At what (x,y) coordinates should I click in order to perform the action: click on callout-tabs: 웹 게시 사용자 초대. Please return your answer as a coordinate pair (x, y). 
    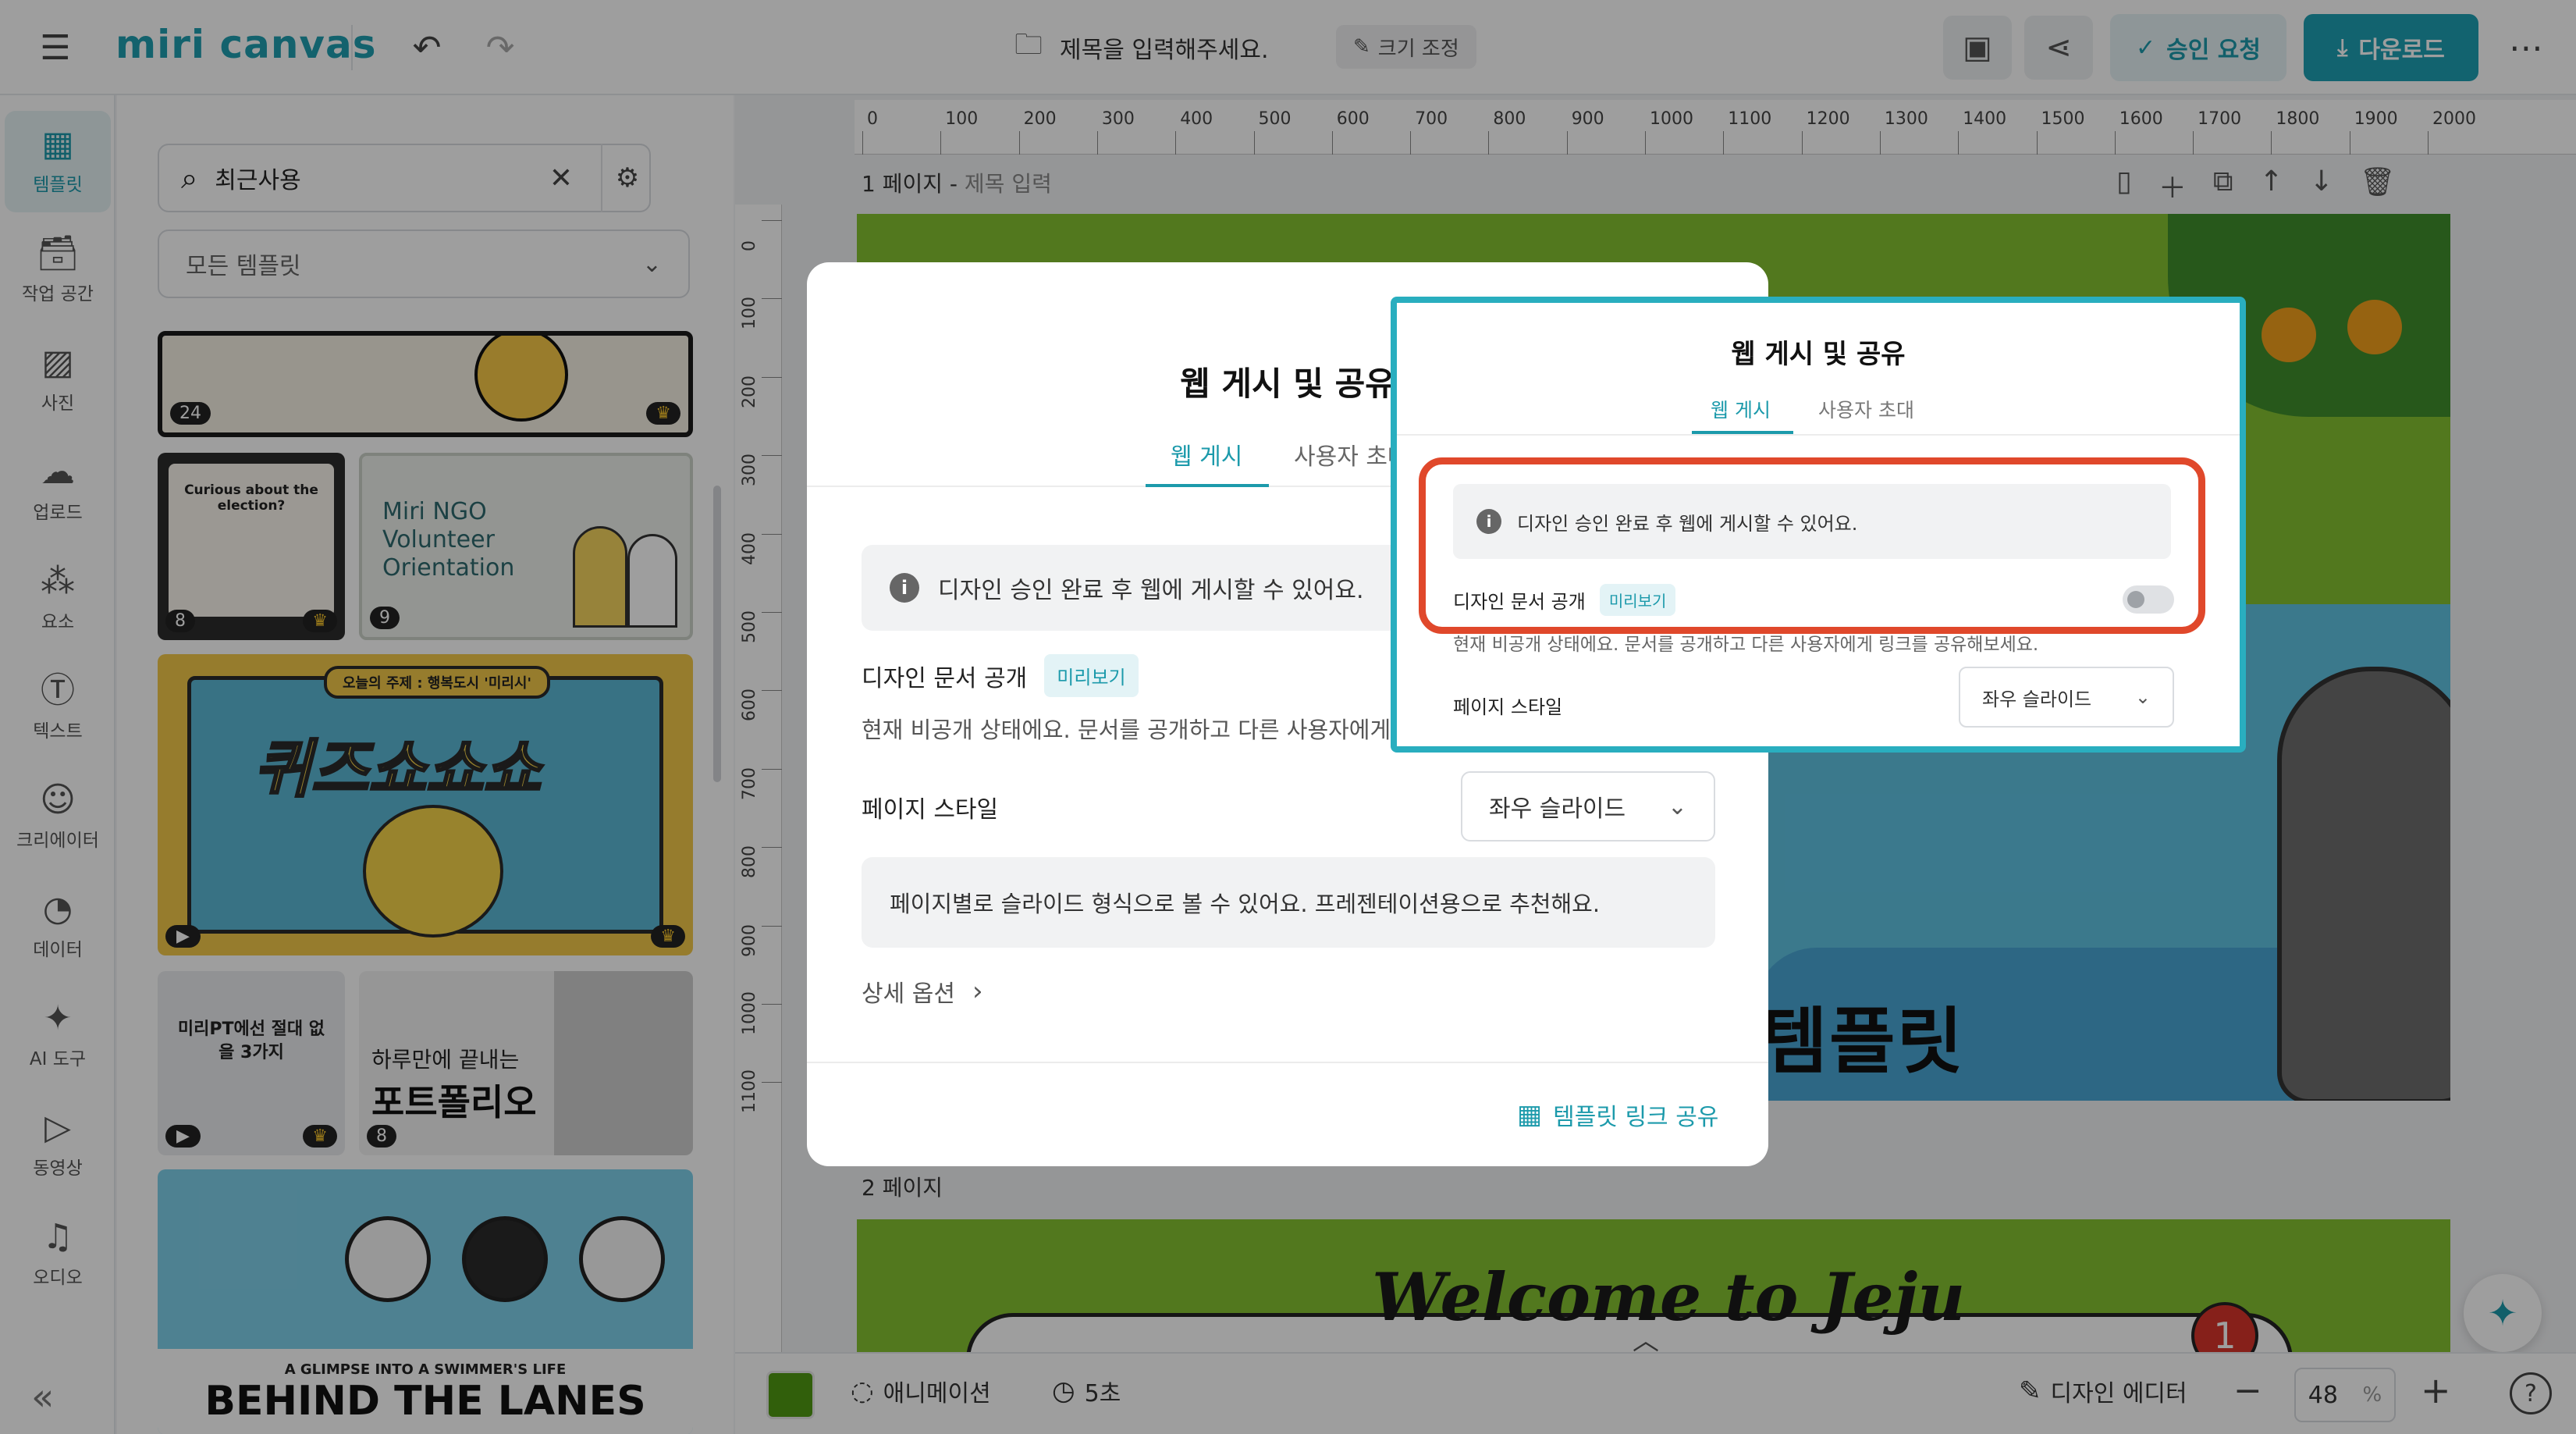
    Looking at the image, I should click on (1819, 408).